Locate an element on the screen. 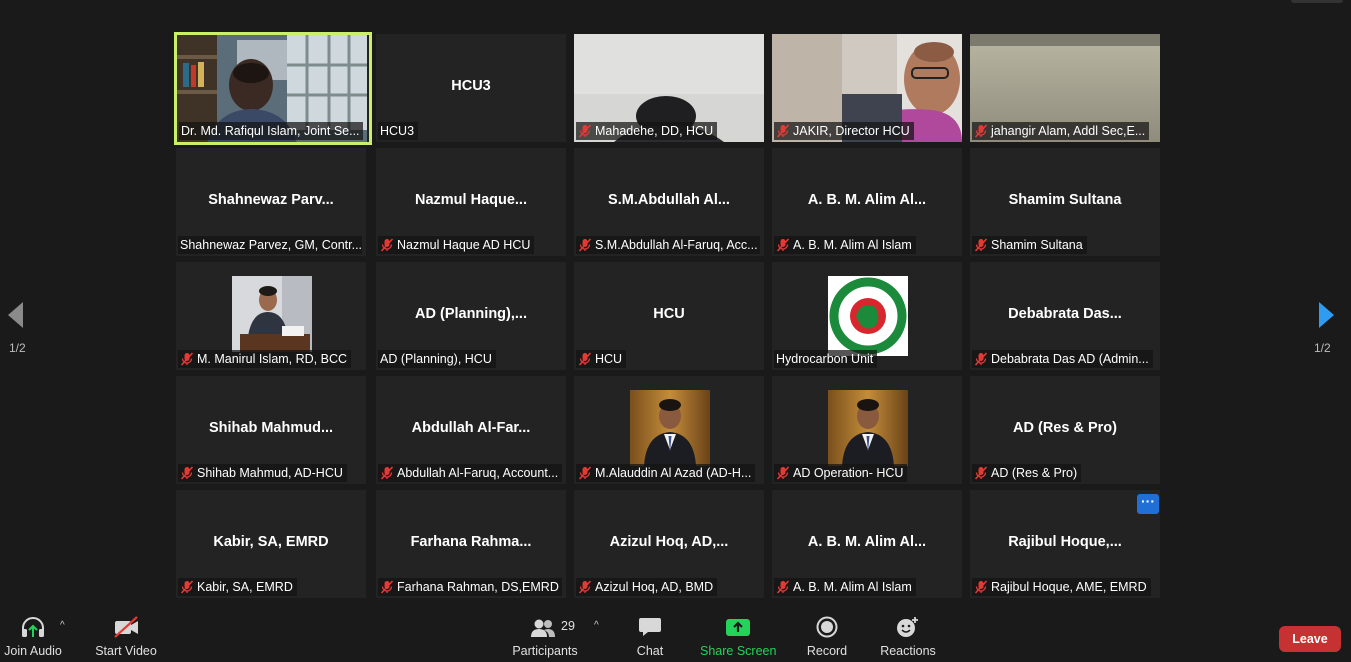  participant-name: Shihab Mahmud, AD-HCU is located at coordinates (270, 473).